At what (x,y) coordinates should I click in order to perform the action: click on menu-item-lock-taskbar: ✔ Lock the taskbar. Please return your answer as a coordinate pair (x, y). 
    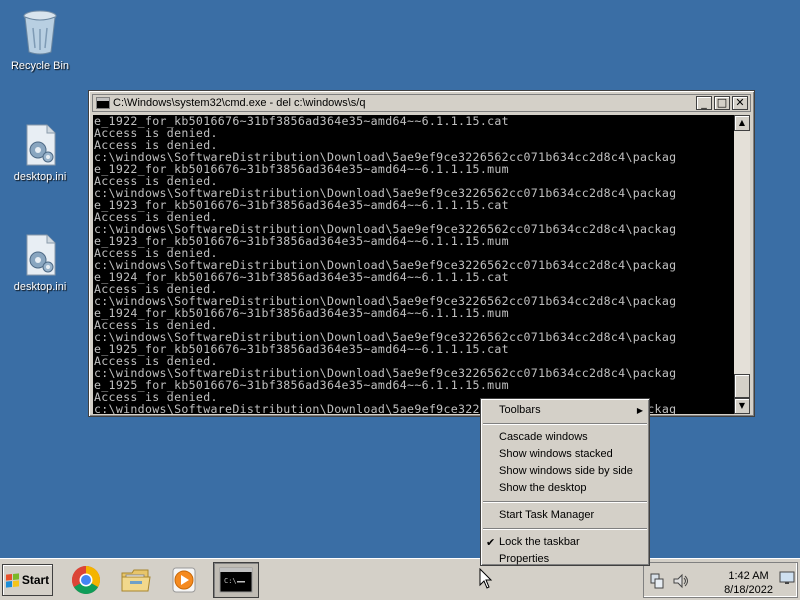
    Looking at the image, I should click on (565, 542).